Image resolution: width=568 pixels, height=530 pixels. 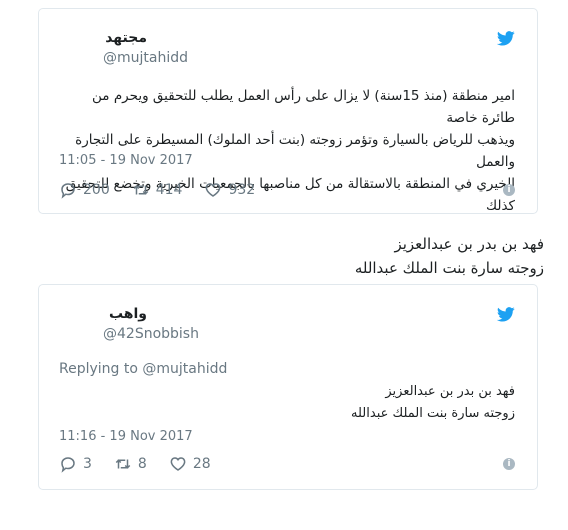 What do you see at coordinates (433, 413) in the screenshot?
I see `tweet-text-line: زوجته سارة بنت الملك عبدالله` at bounding box center [433, 413].